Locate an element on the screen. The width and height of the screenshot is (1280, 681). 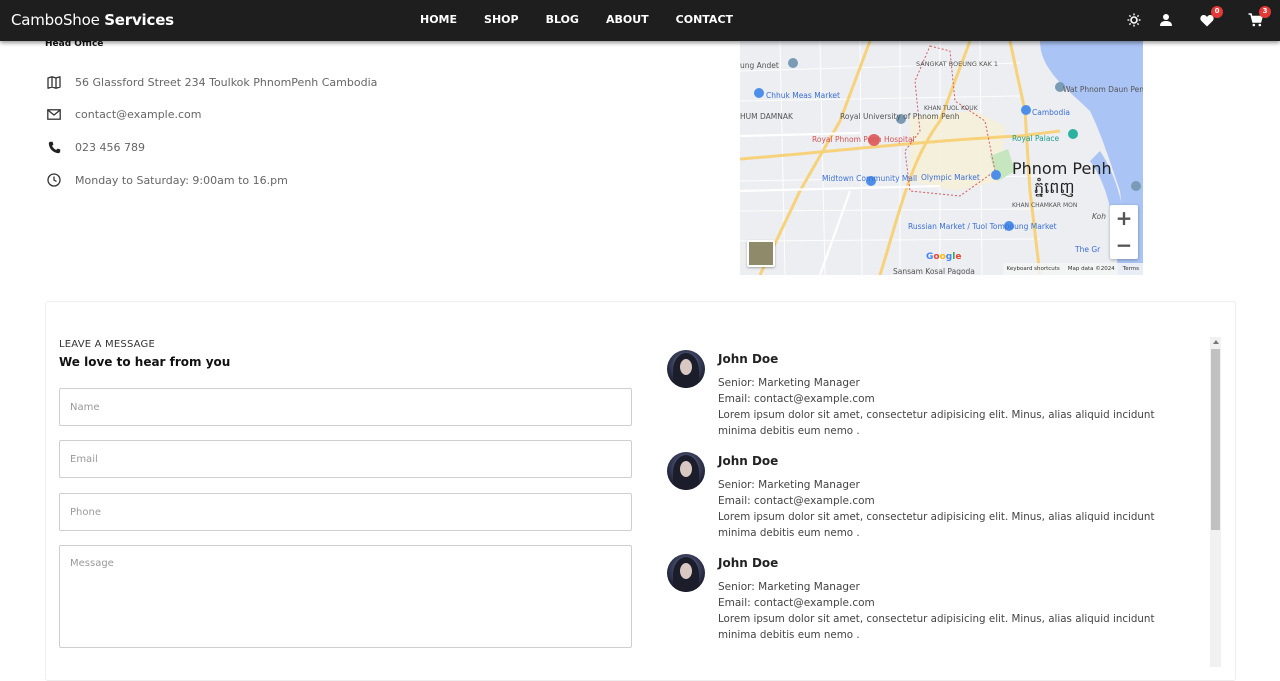
phone-input is located at coordinates (345, 512).